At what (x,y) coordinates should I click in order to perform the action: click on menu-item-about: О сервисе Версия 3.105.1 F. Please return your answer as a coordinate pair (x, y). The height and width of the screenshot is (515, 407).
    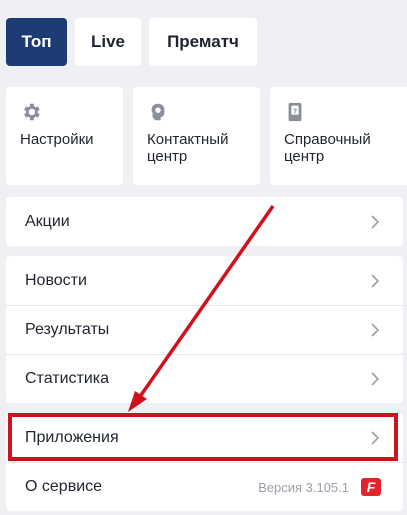
    Looking at the image, I should click on (204, 486).